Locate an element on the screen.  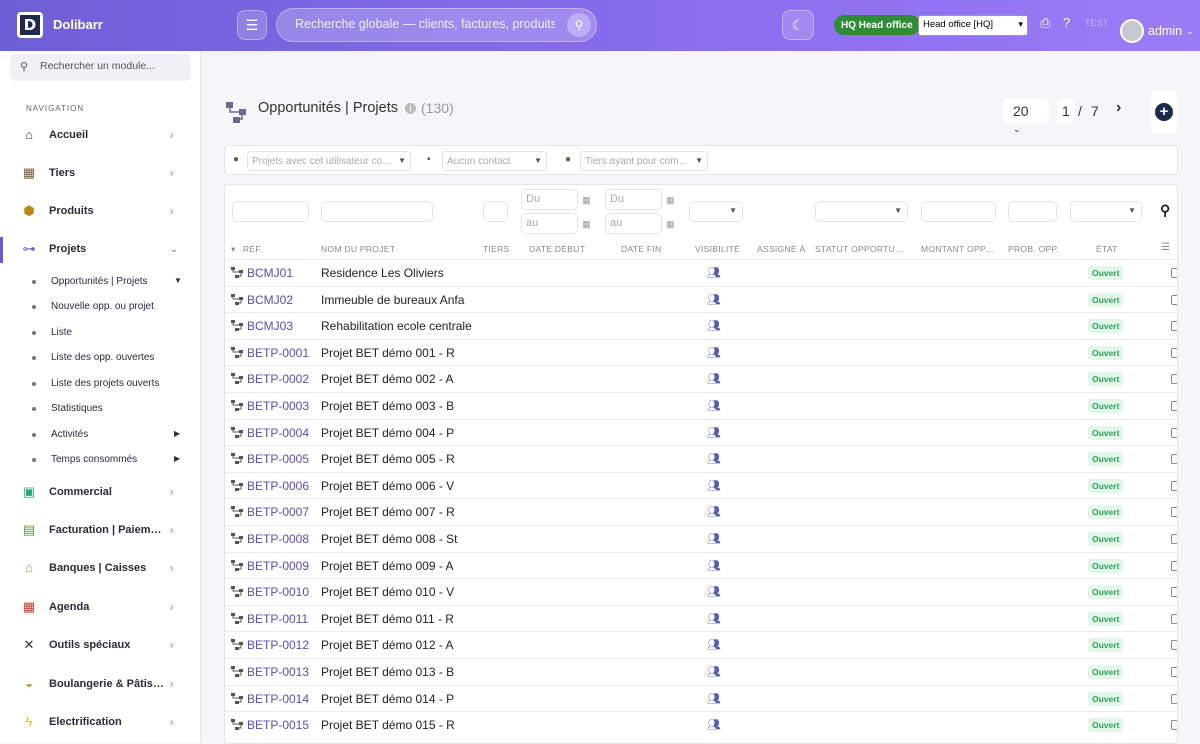
sidebar-item-commercial: ▣ Commercial › is located at coordinates (100, 493).